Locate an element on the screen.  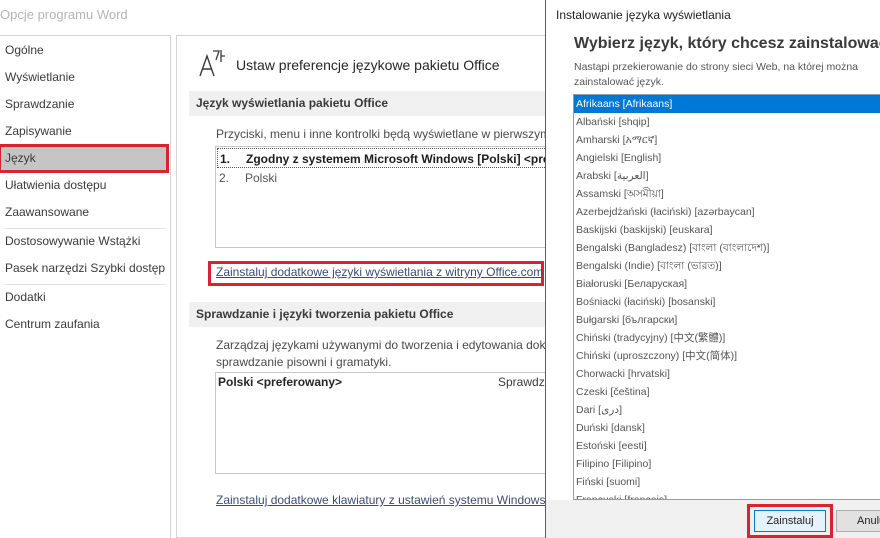
language-list-item: Bengalski (Indie) [বাংলা (ভারত)] is located at coordinates (727, 266).